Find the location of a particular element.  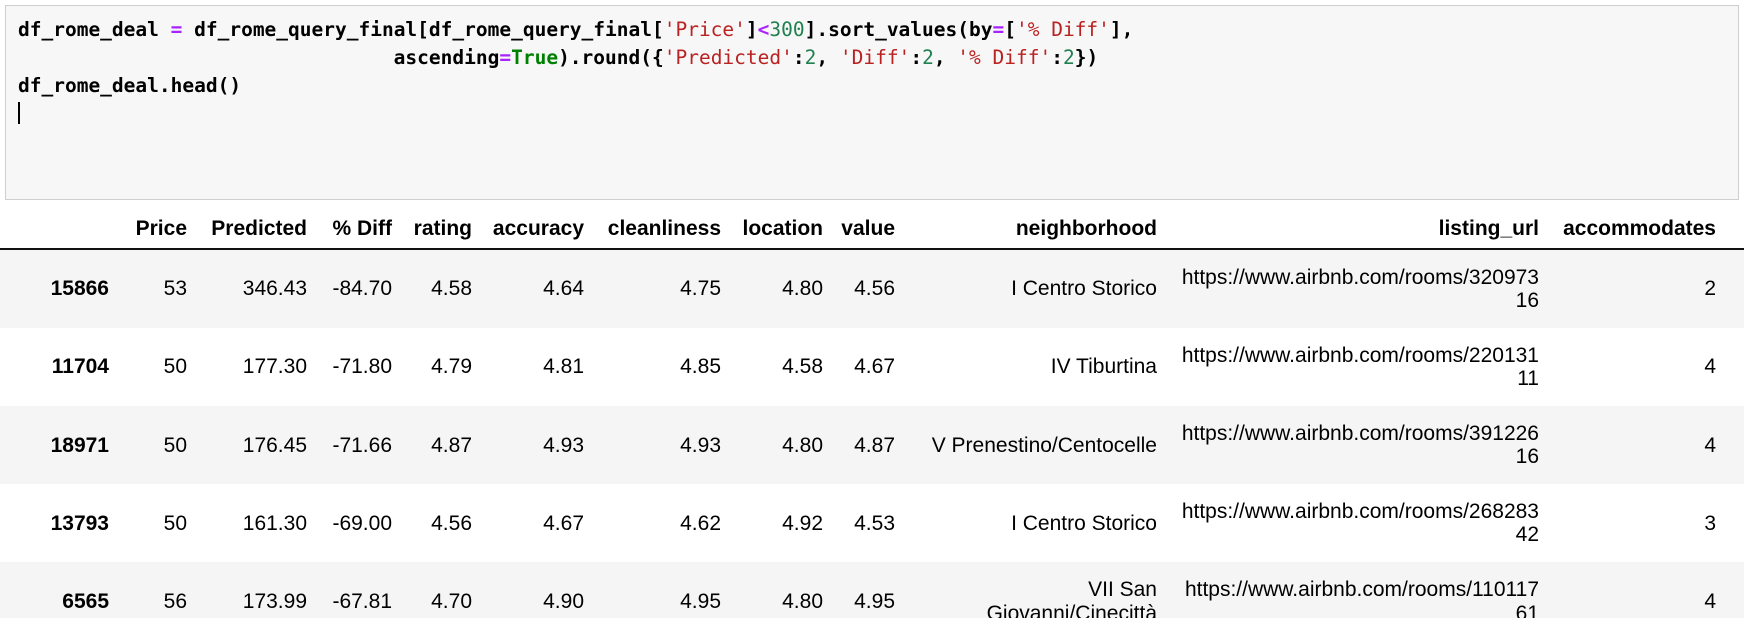

column-header-rating: rating is located at coordinates (441, 234).